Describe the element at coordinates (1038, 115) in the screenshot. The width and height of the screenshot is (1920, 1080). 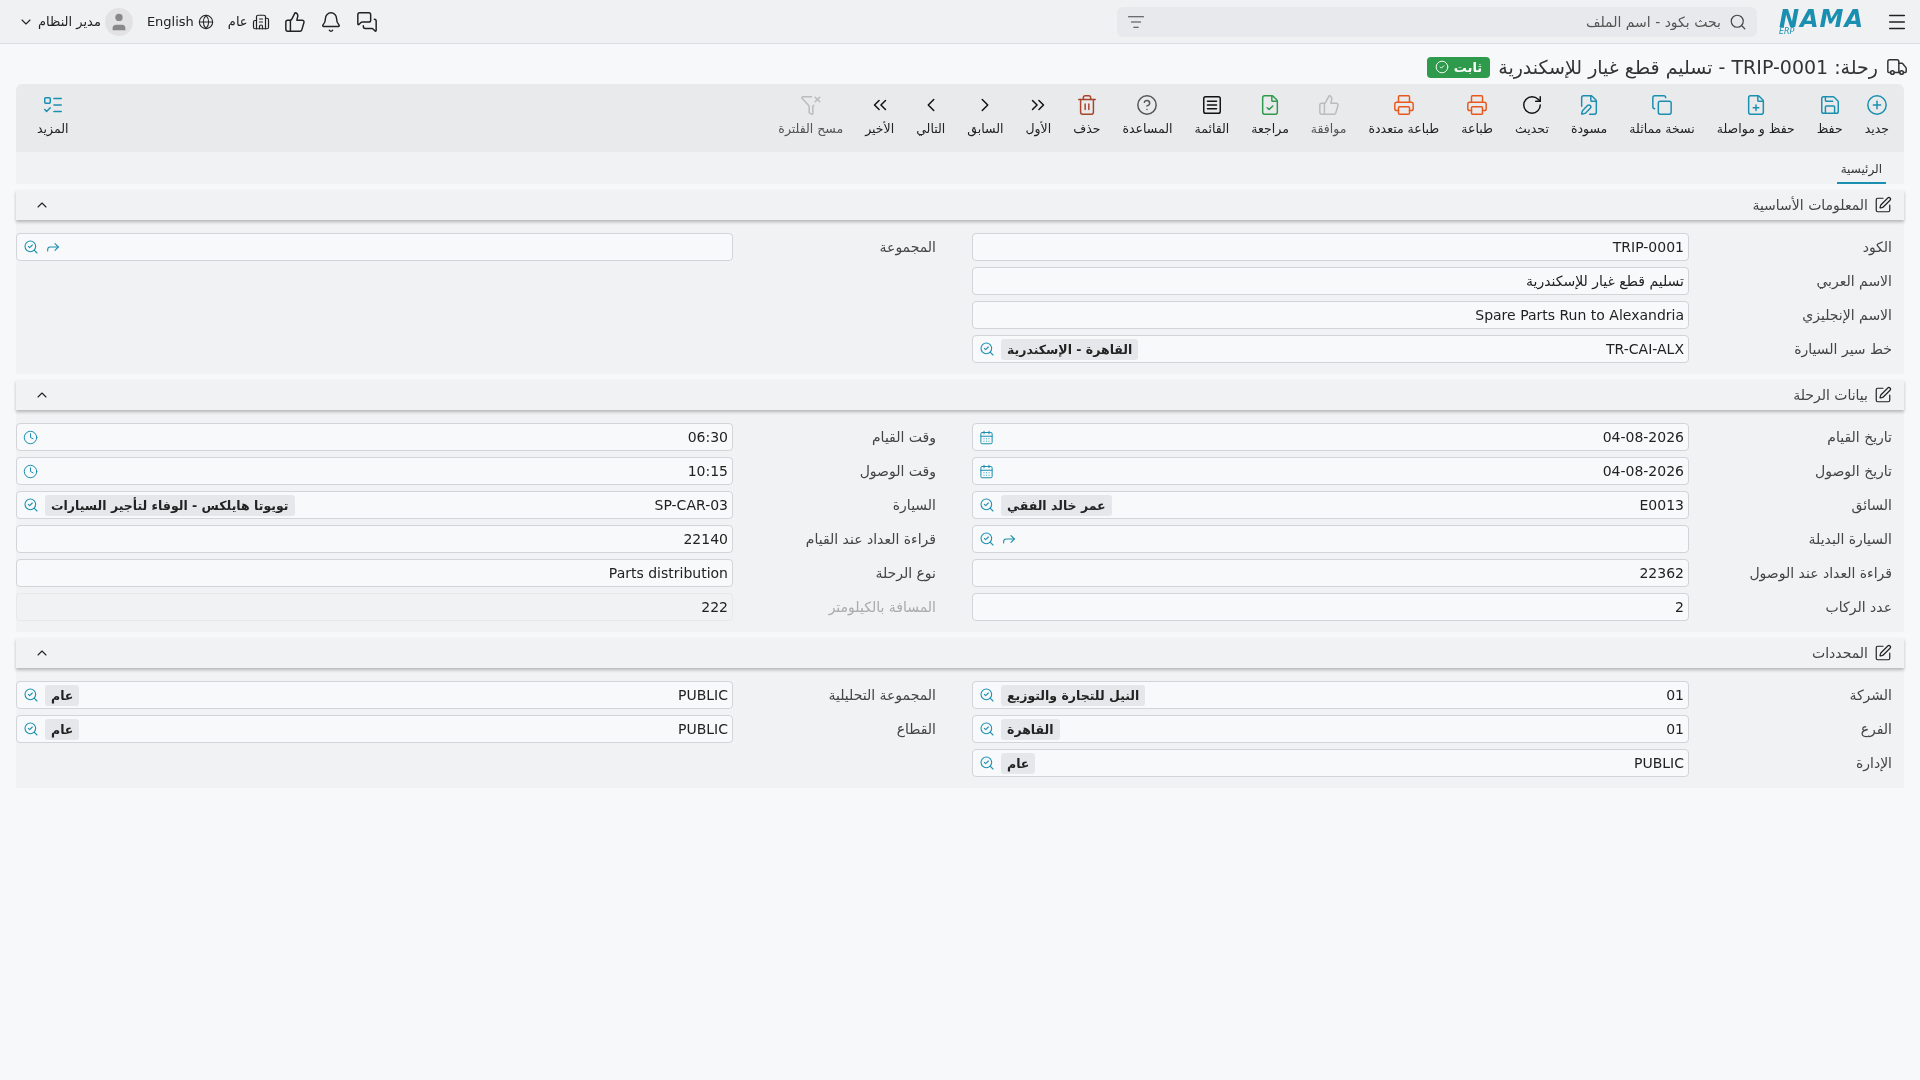
I see `toolbar-button: الأول` at that location.